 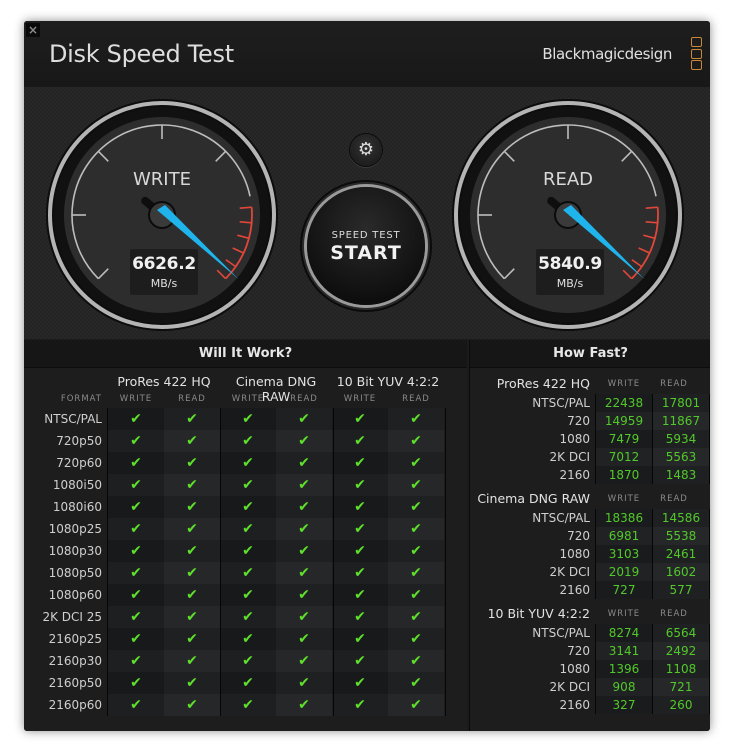 What do you see at coordinates (681, 590) in the screenshot?
I see `read-fps-value: 577` at bounding box center [681, 590].